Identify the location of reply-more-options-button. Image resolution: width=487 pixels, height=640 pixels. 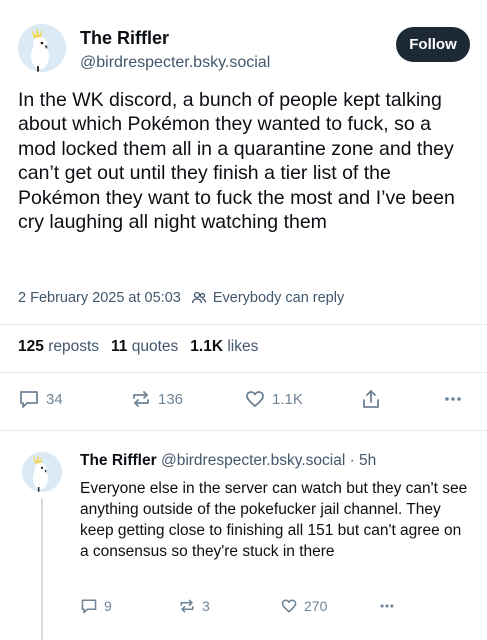
(387, 606).